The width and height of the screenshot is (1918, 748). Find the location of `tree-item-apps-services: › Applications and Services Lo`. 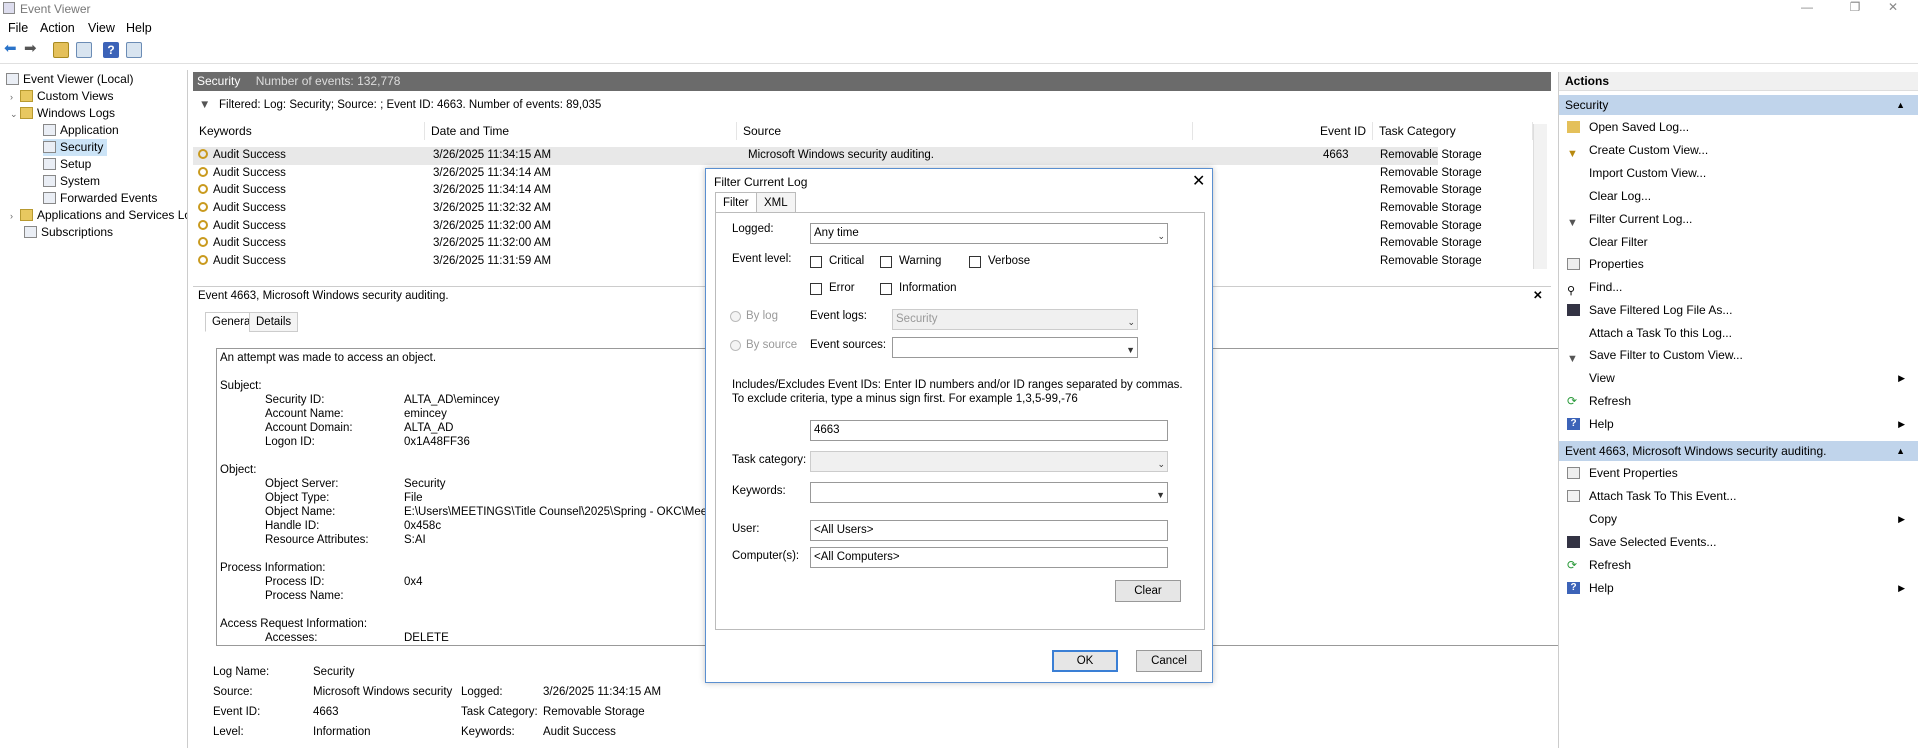

tree-item-apps-services: › Applications and Services Lo is located at coordinates (98, 216).